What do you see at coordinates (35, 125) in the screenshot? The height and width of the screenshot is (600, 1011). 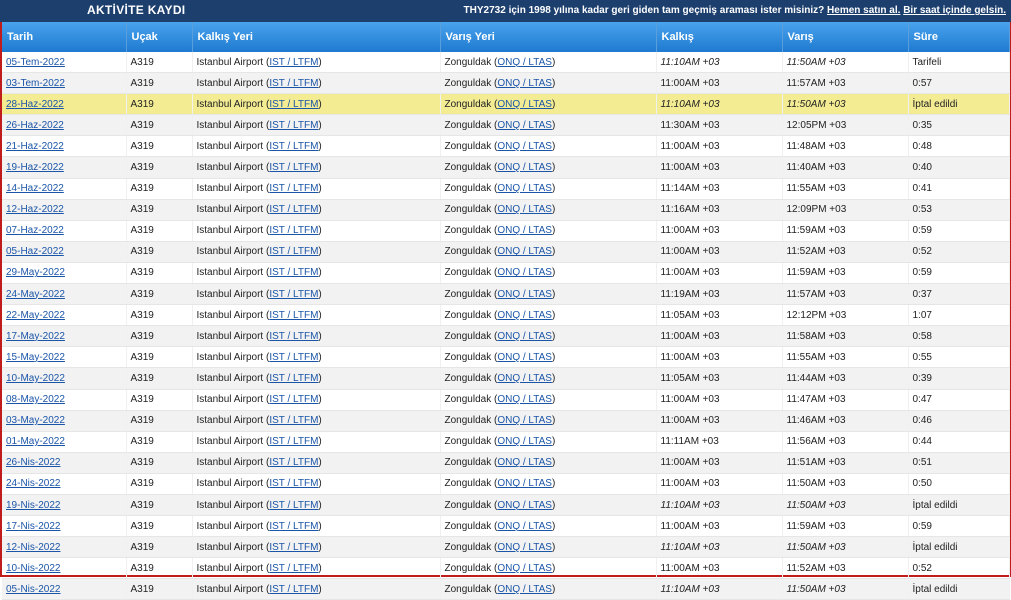 I see `flight-date-link: 26-Haz-2022` at bounding box center [35, 125].